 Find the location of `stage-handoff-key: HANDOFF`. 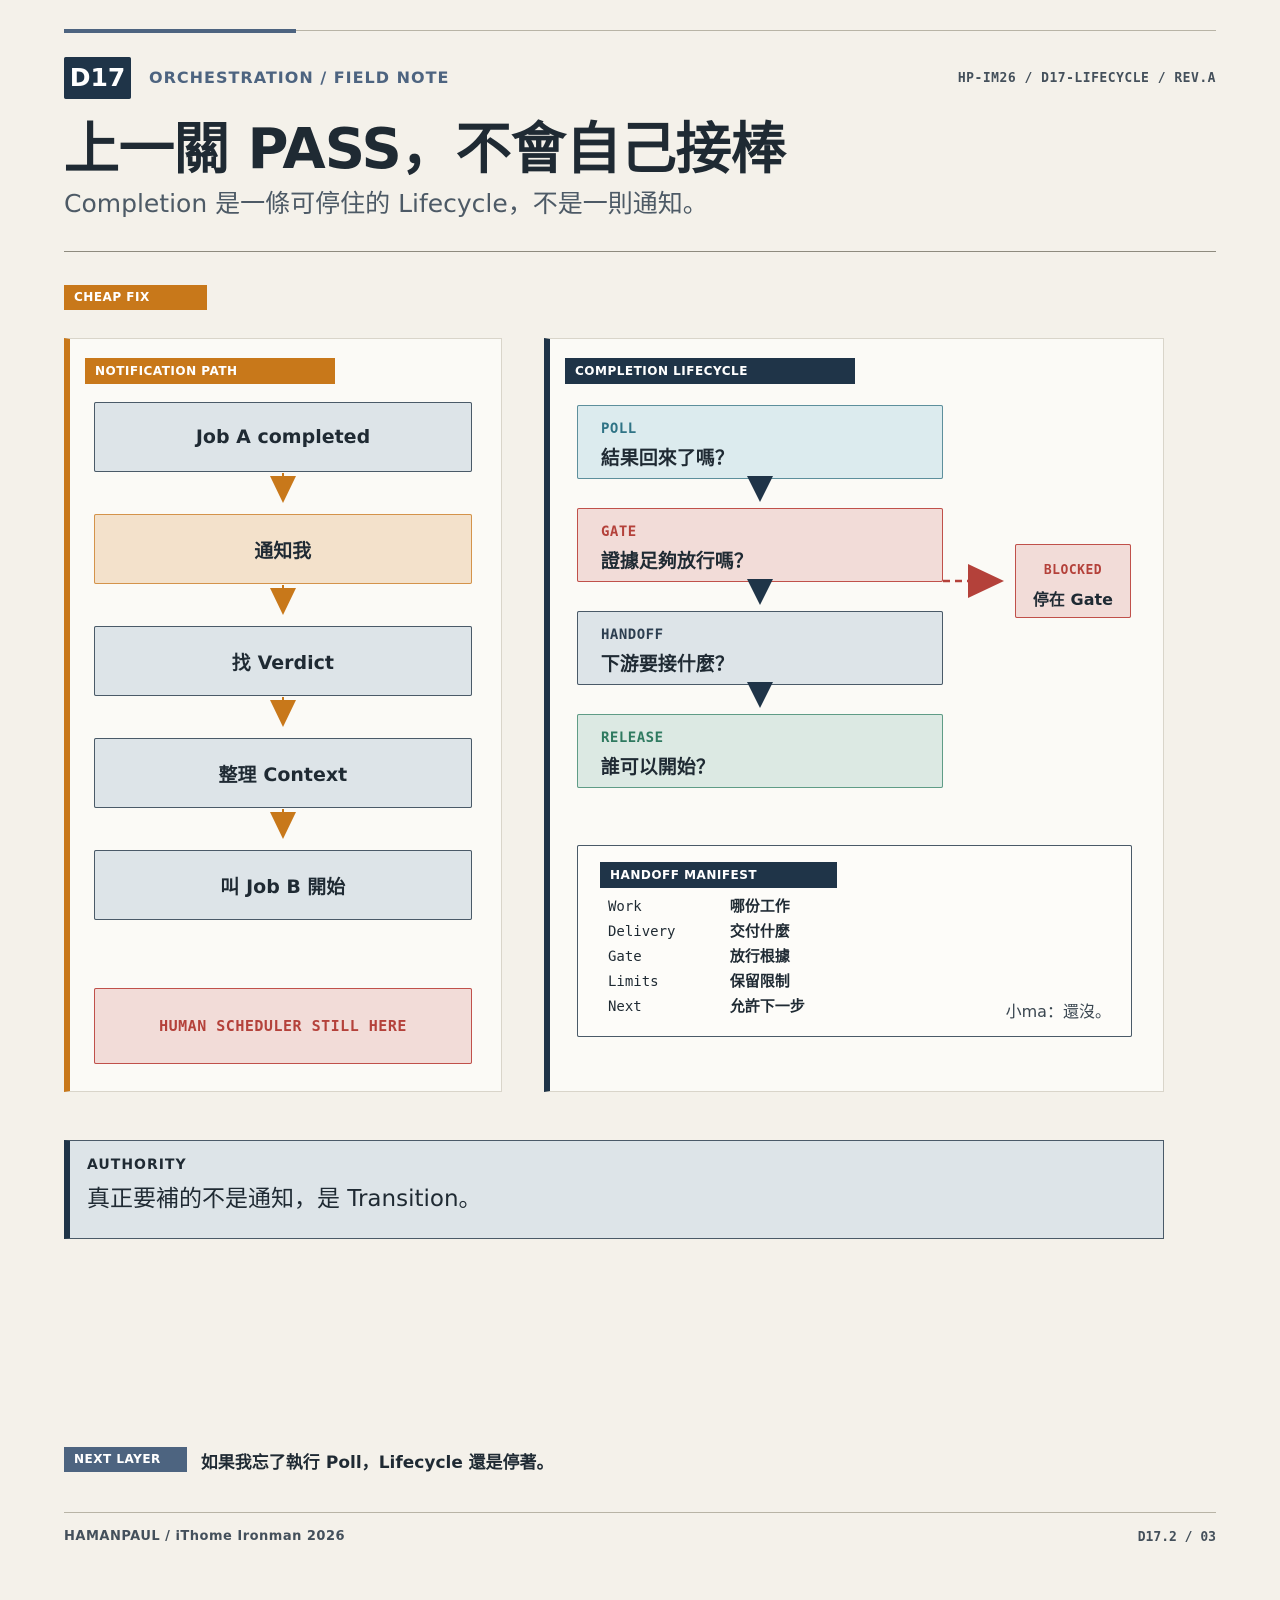

stage-handoff-key: HANDOFF is located at coordinates (632, 635).